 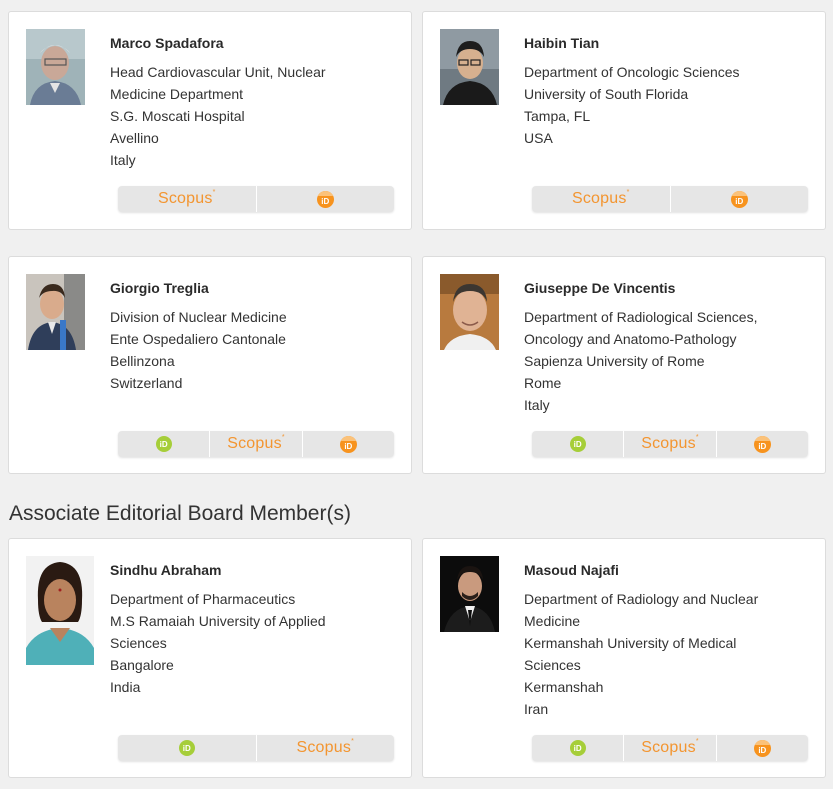 I want to click on affiliation-line: University of South Florida, so click(x=606, y=94).